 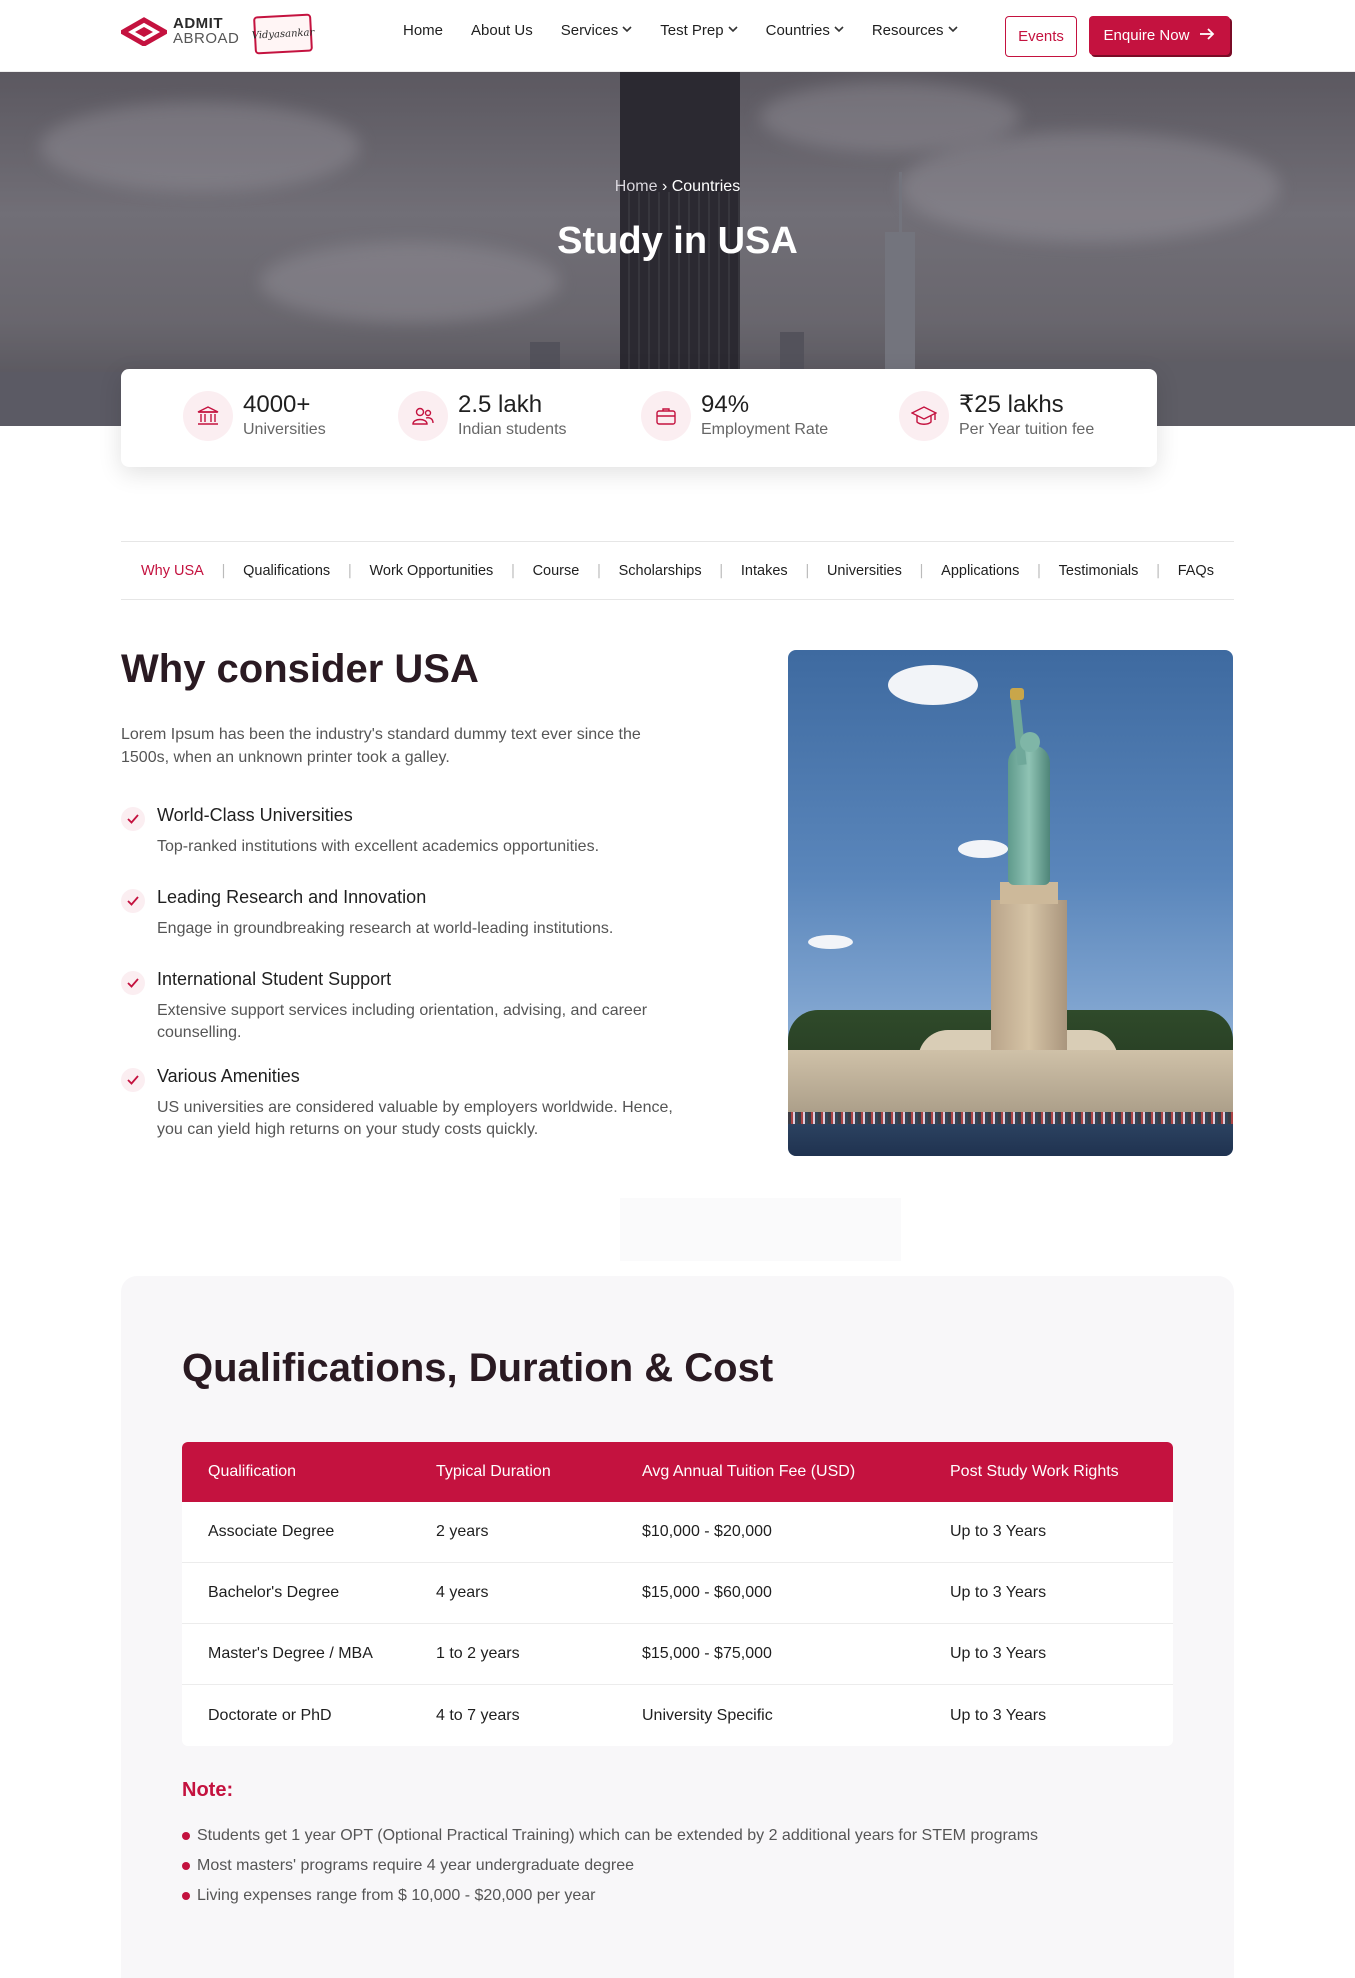 I want to click on stat-value: 94%, so click(x=725, y=404).